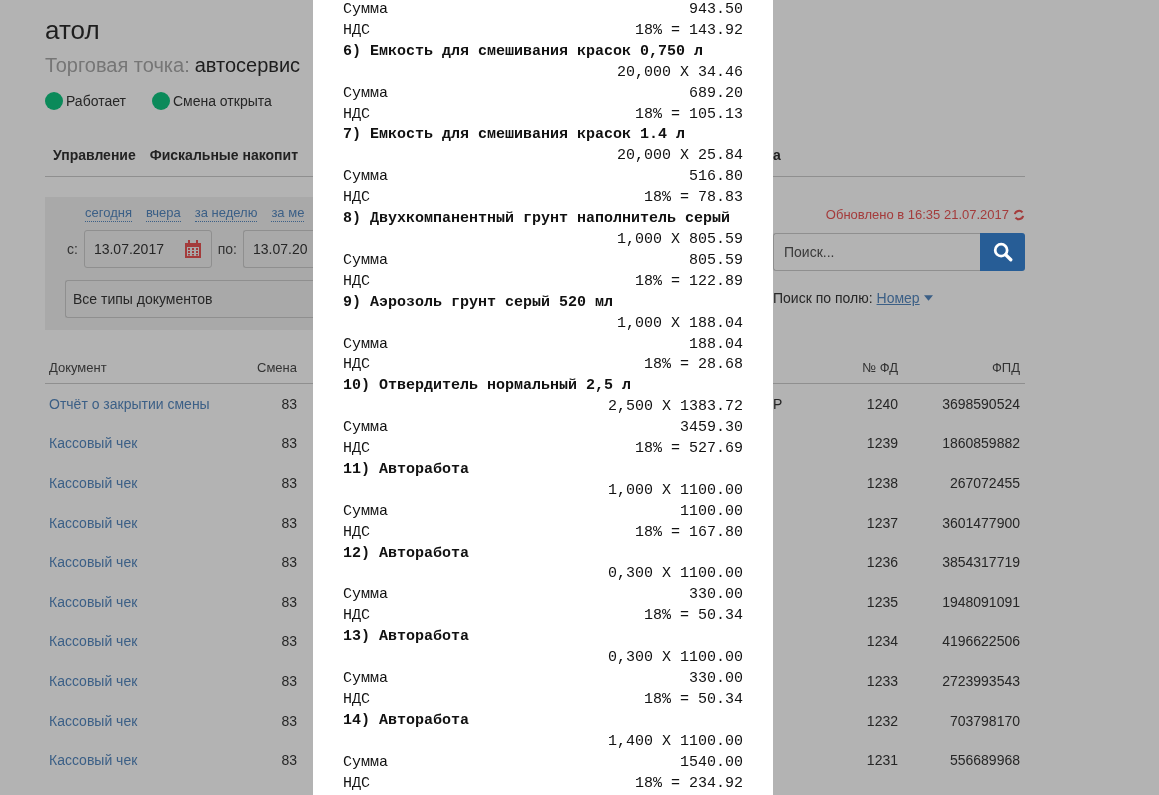  I want to click on to-label: по:, so click(227, 249).